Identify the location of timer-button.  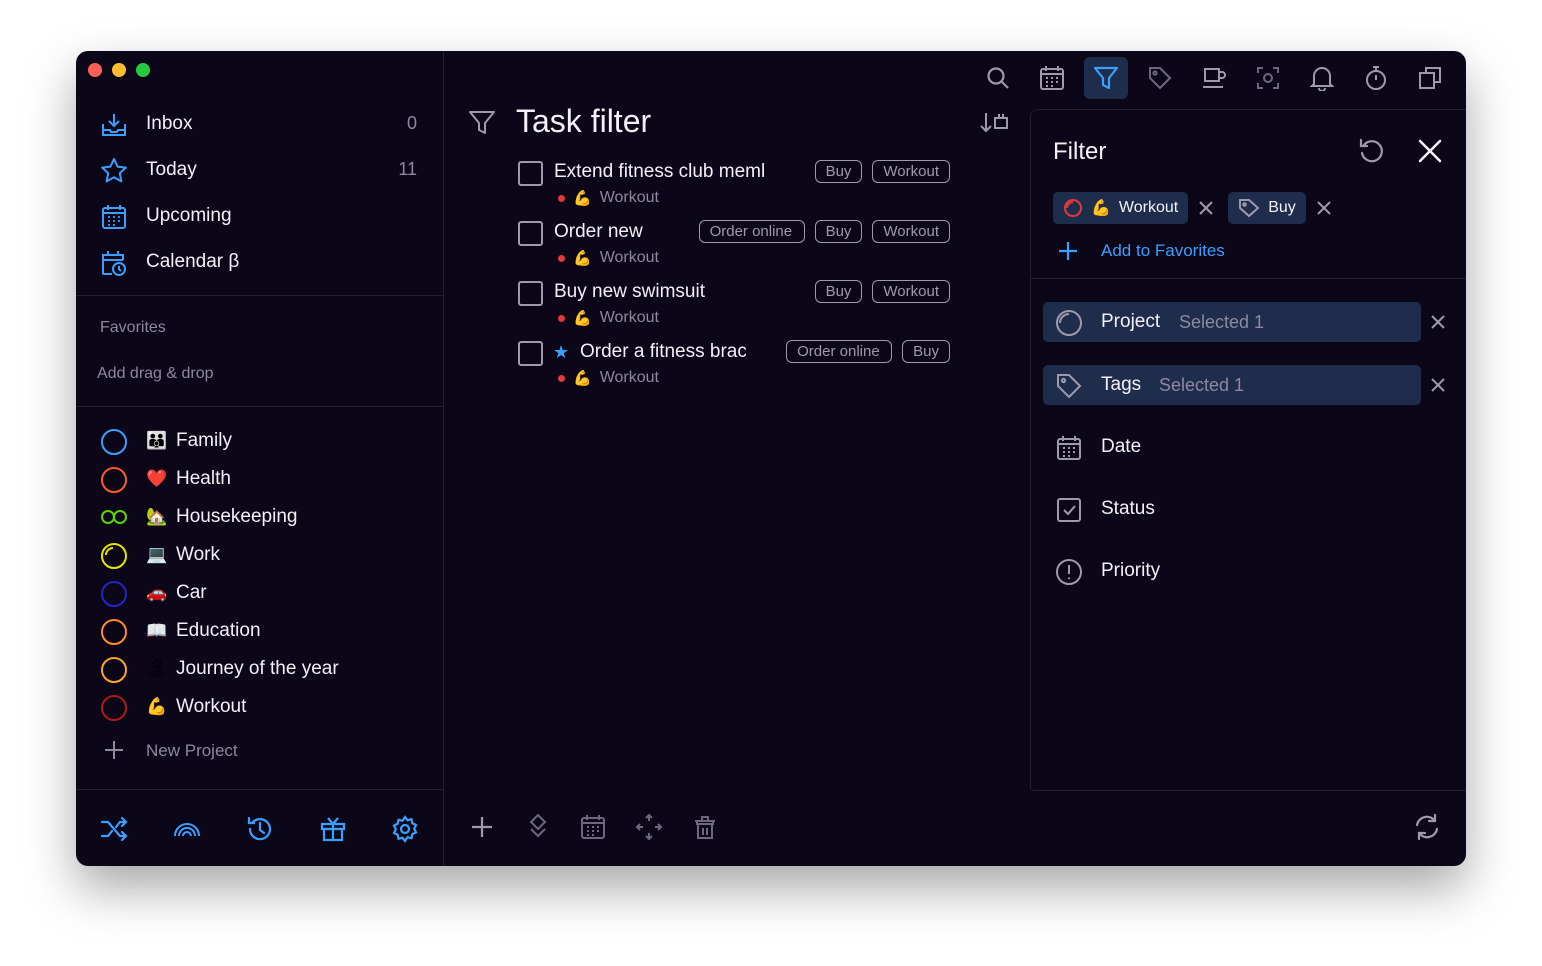
(1376, 78).